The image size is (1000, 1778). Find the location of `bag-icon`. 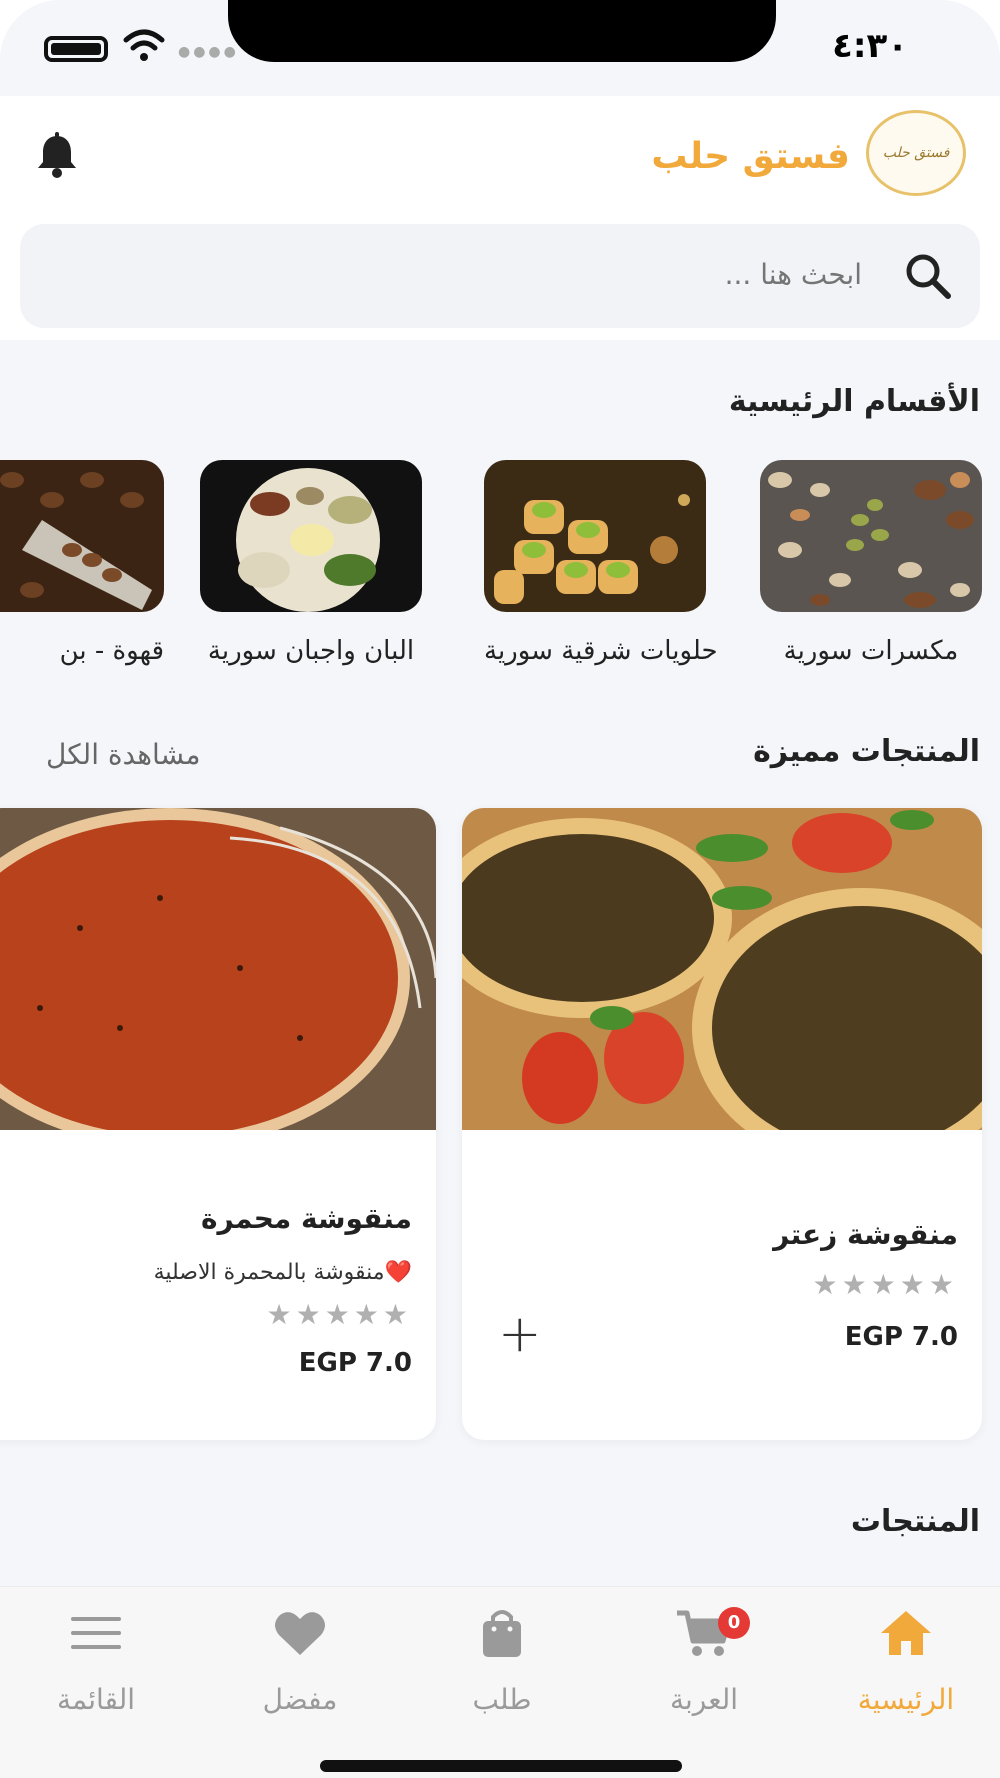

bag-icon is located at coordinates (502, 1633).